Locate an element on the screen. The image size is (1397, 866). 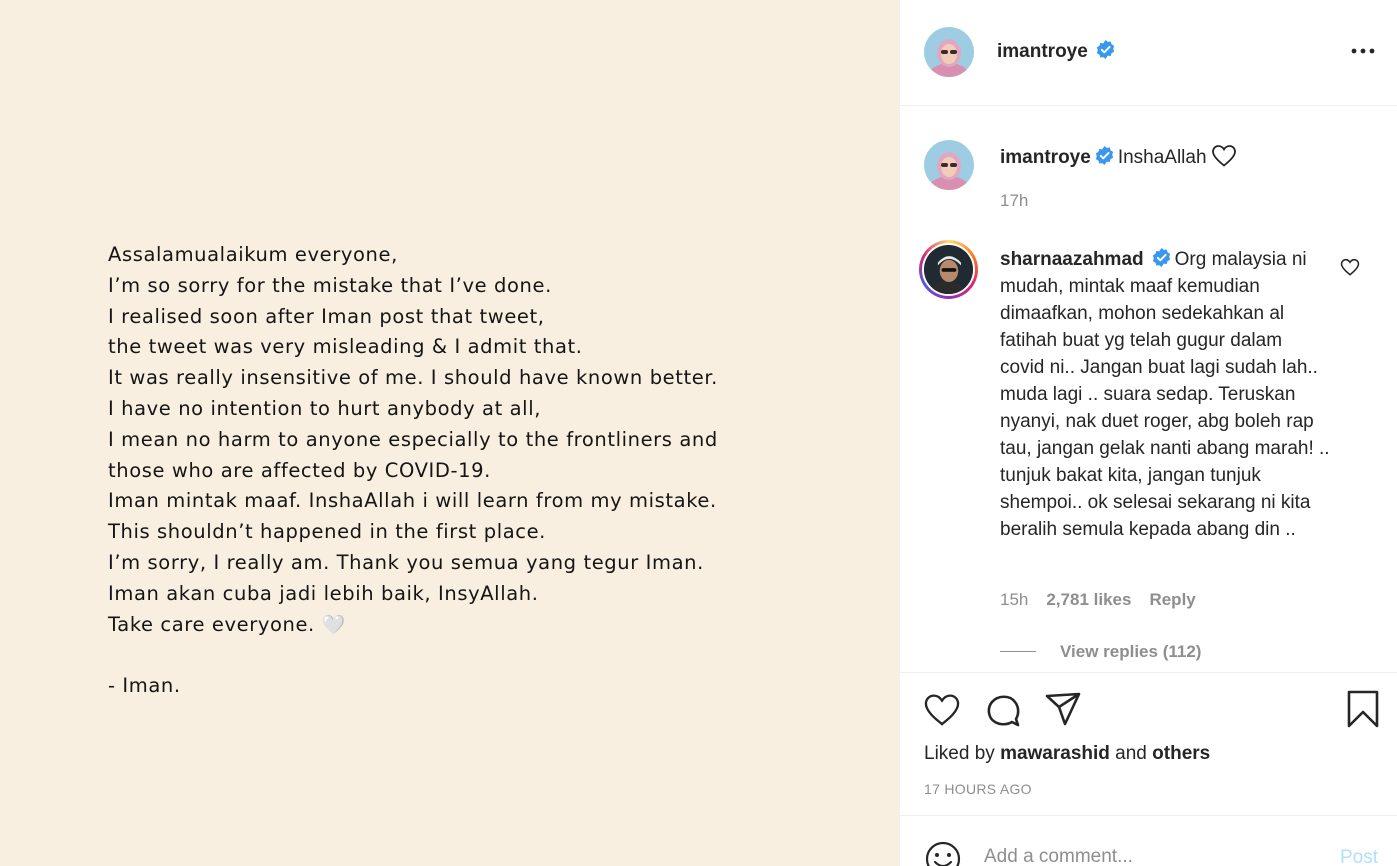
view-replies-button: View replies (112) is located at coordinates (1100, 652).